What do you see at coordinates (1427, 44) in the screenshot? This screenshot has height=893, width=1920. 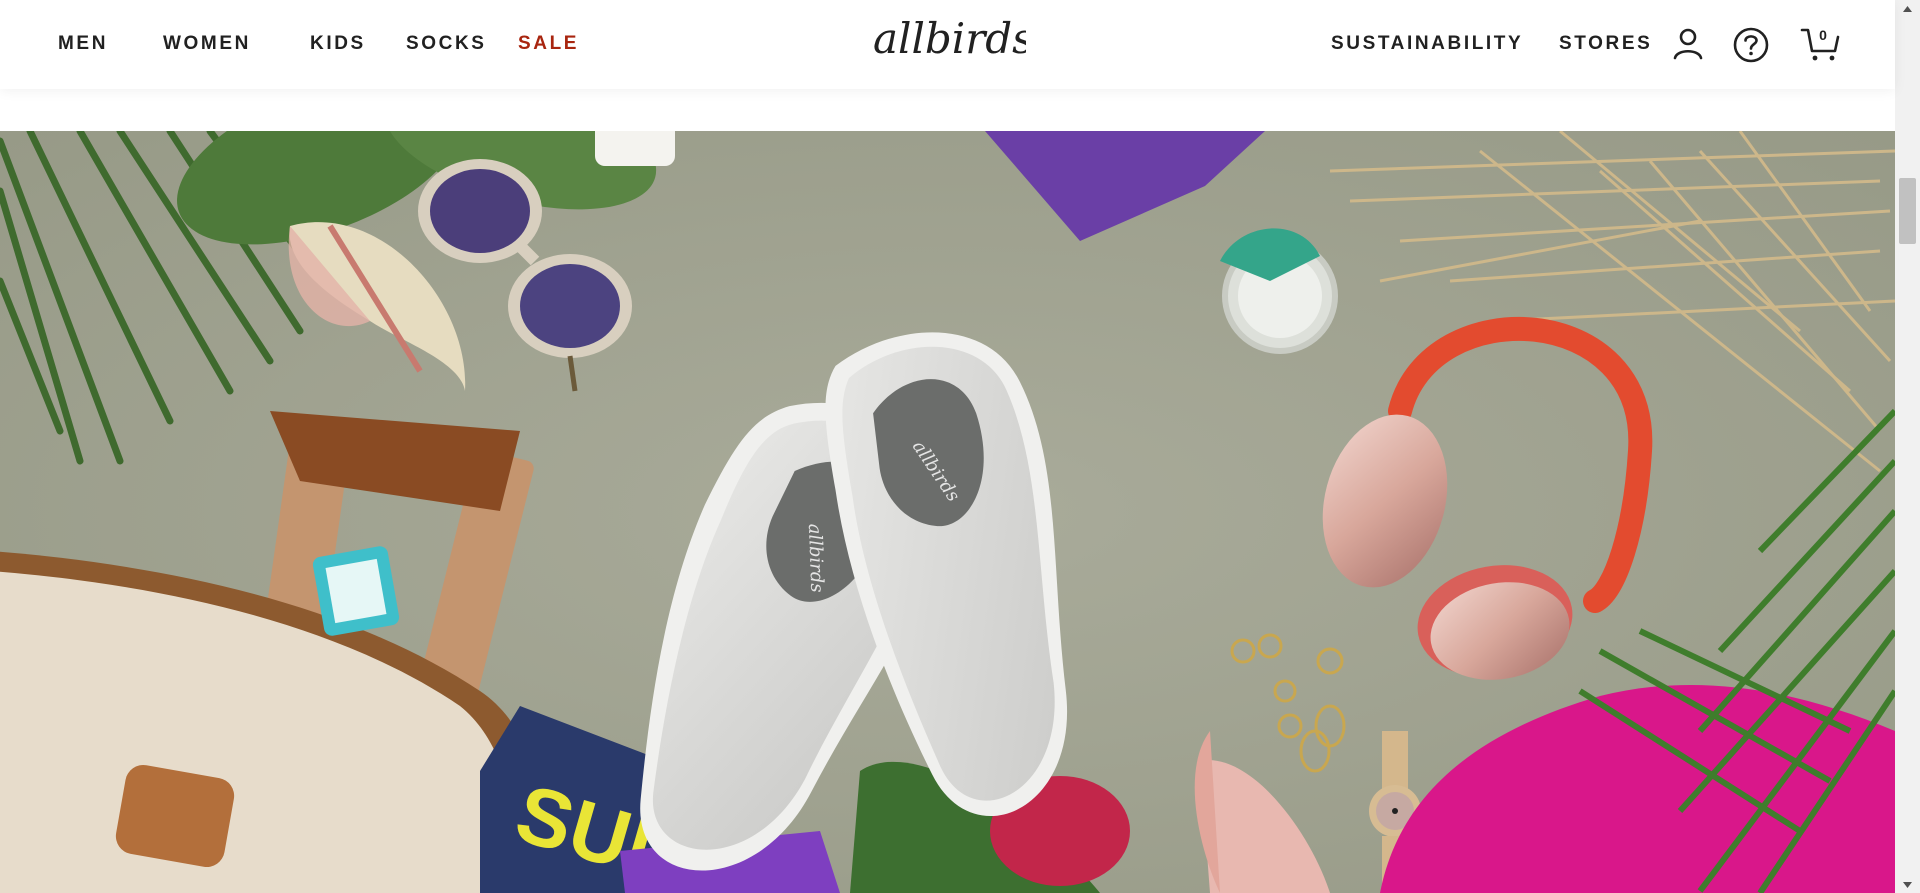 I see `nav-sustainability: SUSTAINABILITY` at bounding box center [1427, 44].